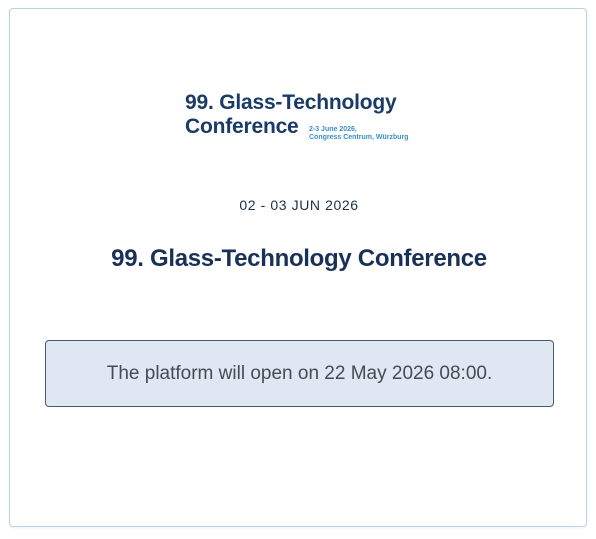  Describe the element at coordinates (299, 258) in the screenshot. I see `event-title: 99. Glass-Technology Conference` at that location.